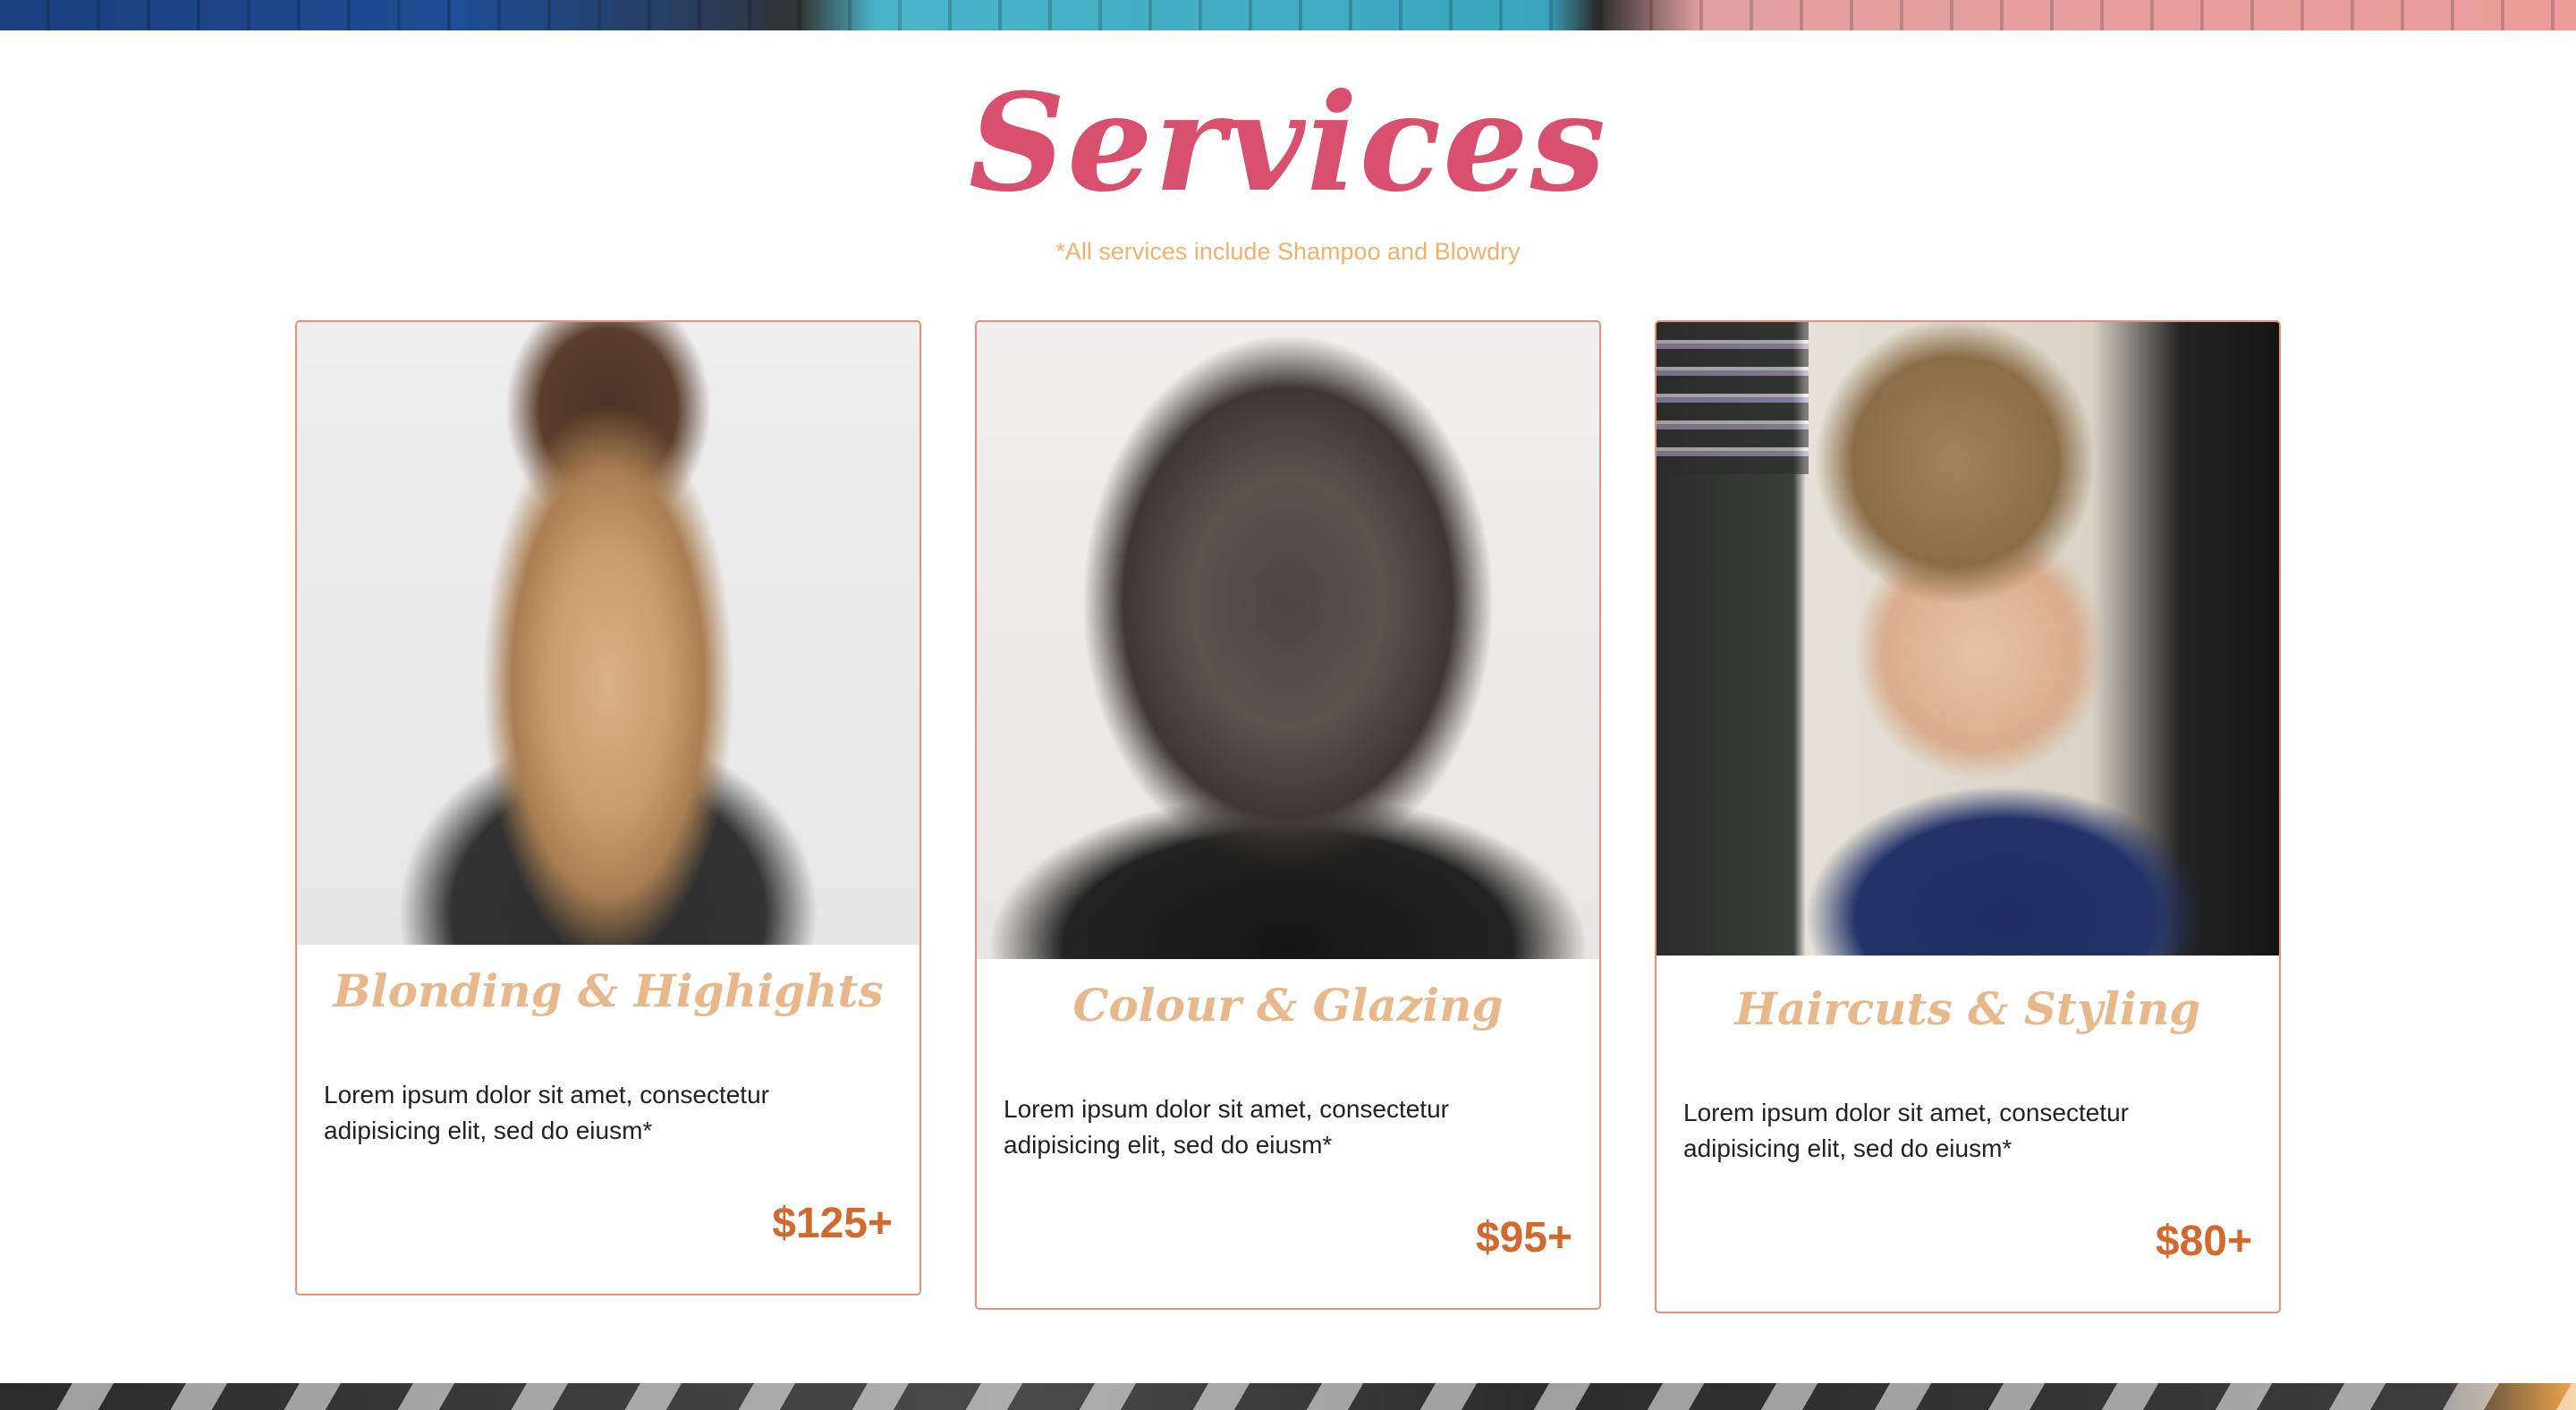 This screenshot has width=2576, height=1410. Describe the element at coordinates (832, 1223) in the screenshot. I see `service-price: $125+` at that location.